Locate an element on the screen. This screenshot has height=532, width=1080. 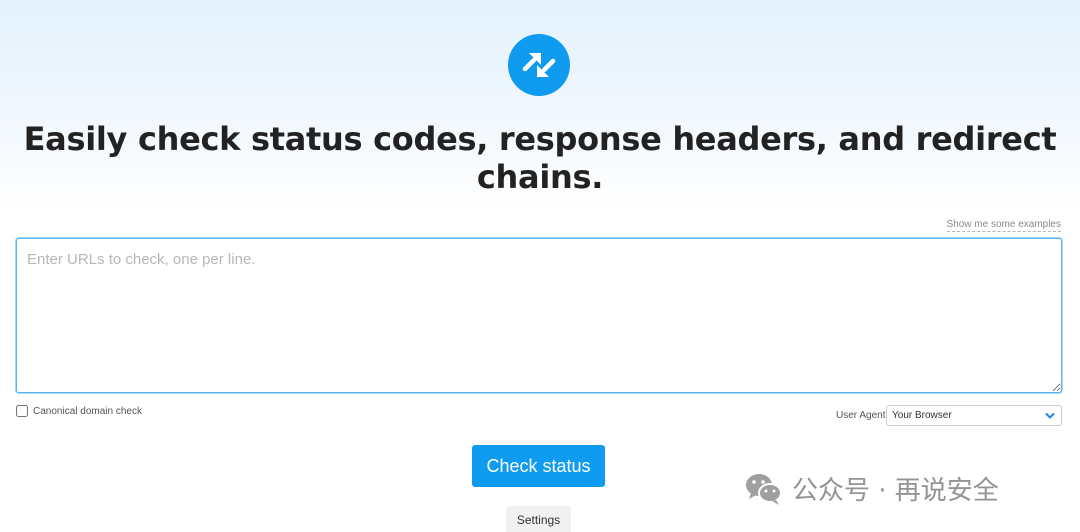
watermark-text: 公众号 · 再说安全 is located at coordinates (895, 491).